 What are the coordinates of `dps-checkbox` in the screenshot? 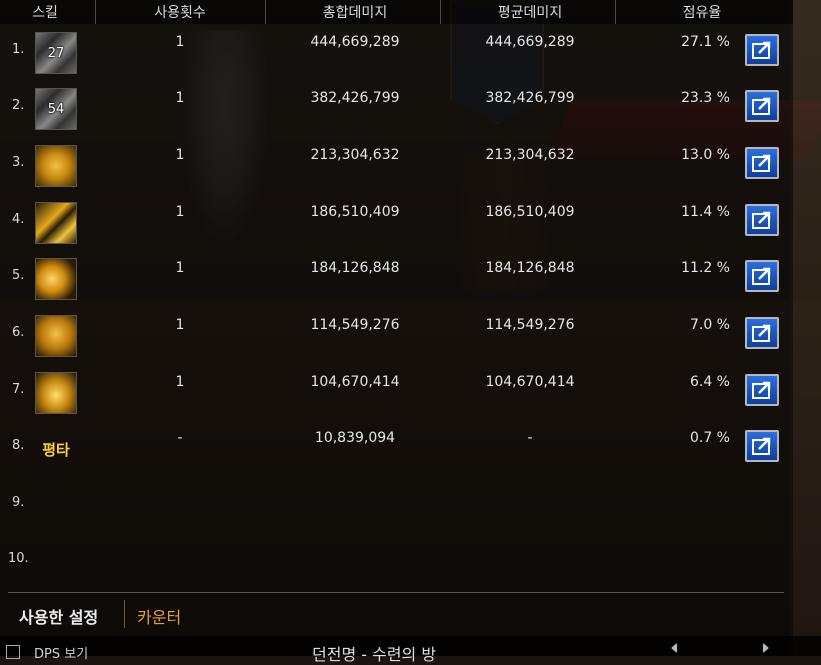 It's located at (13, 652).